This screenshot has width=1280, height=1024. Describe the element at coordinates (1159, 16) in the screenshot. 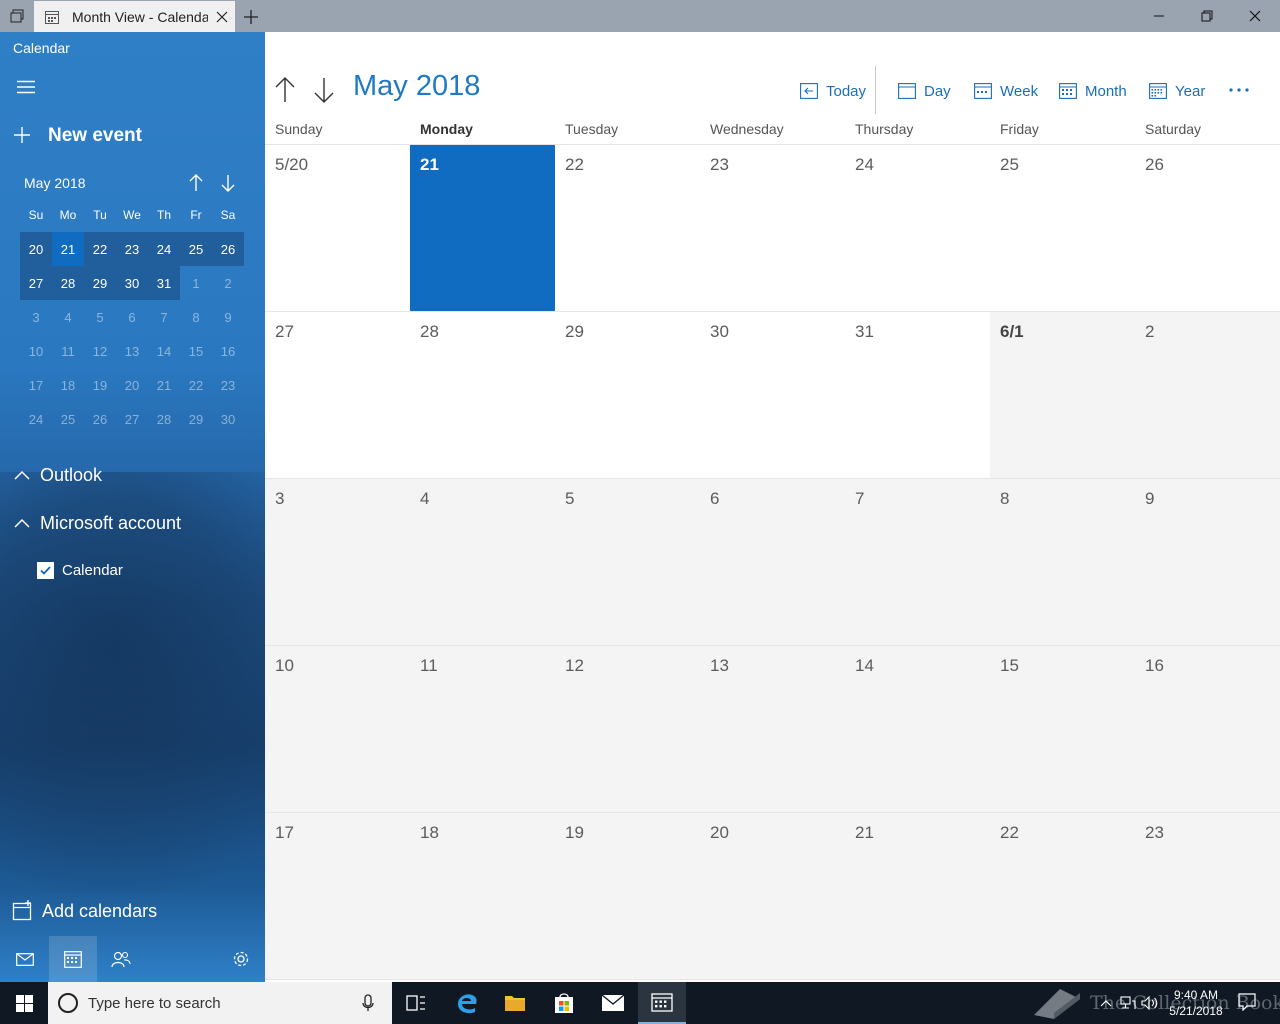

I see `minimize-button` at that location.